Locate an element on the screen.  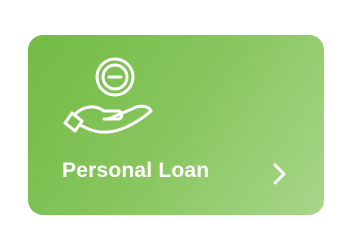
hand-holding-coin-icon is located at coordinates (108, 95).